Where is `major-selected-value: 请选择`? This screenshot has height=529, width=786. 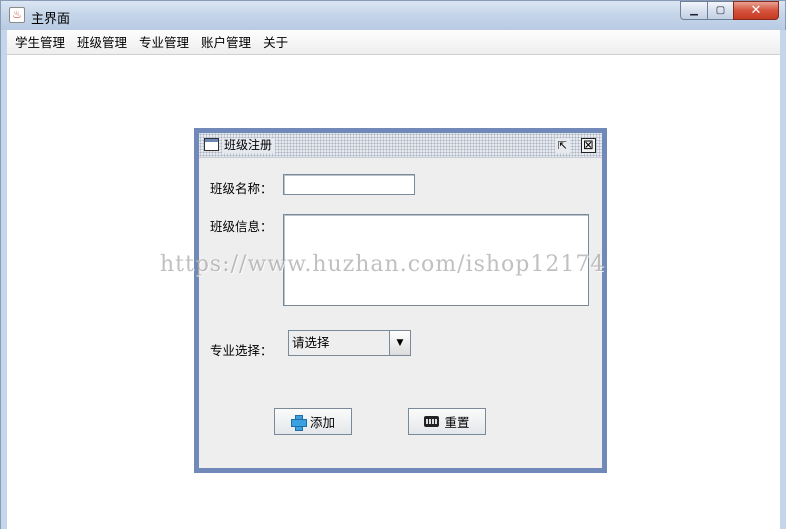
major-selected-value: 请选择 is located at coordinates (339, 343).